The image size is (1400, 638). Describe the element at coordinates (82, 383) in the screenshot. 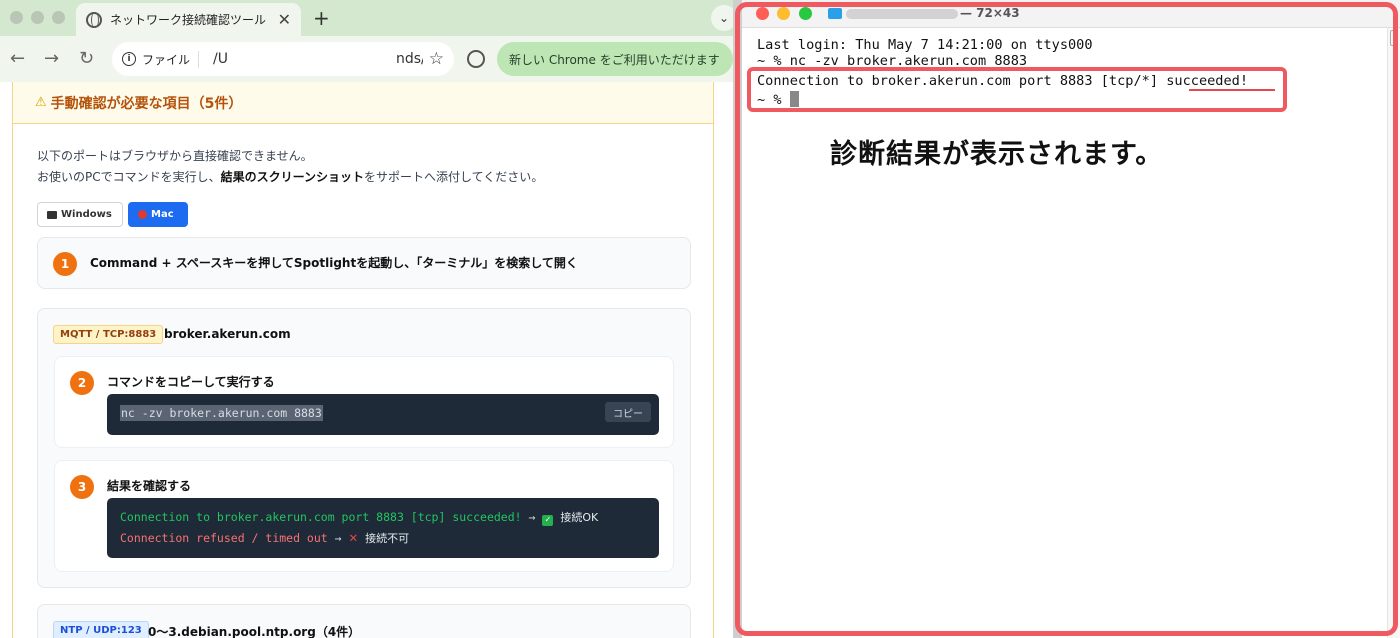

I see `step-2-badge: 2` at that location.